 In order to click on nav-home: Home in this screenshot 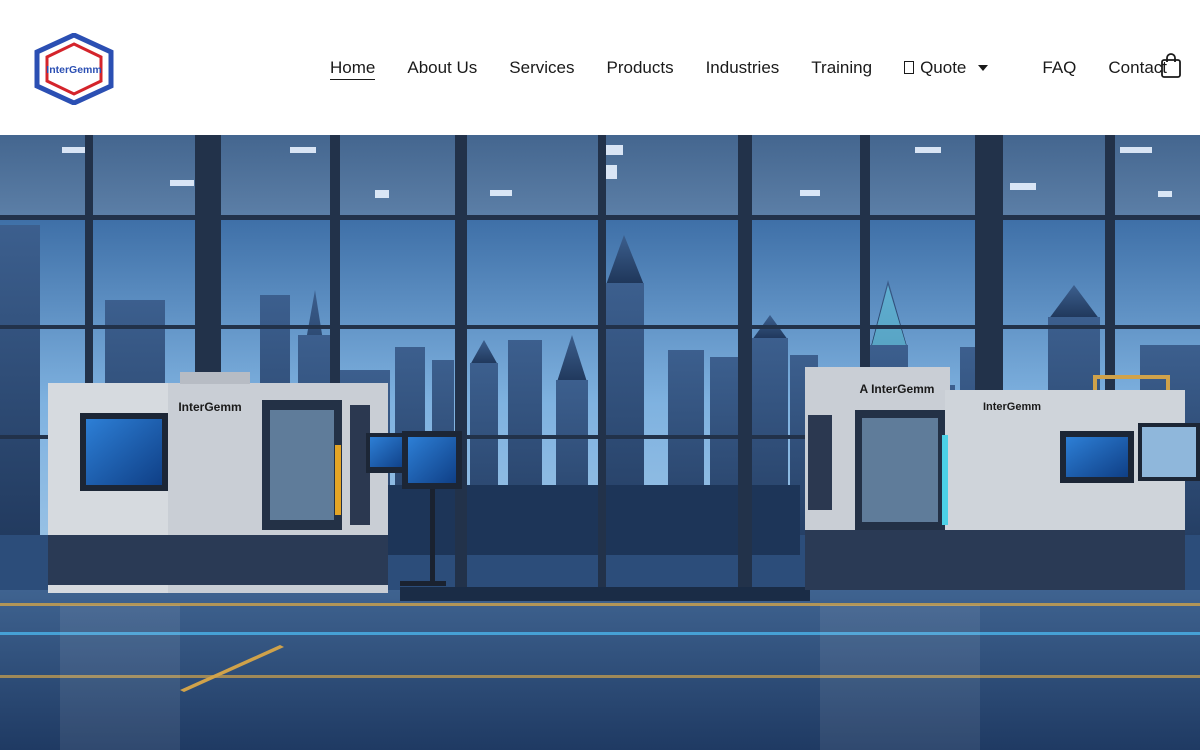, I will do `click(352, 68)`.